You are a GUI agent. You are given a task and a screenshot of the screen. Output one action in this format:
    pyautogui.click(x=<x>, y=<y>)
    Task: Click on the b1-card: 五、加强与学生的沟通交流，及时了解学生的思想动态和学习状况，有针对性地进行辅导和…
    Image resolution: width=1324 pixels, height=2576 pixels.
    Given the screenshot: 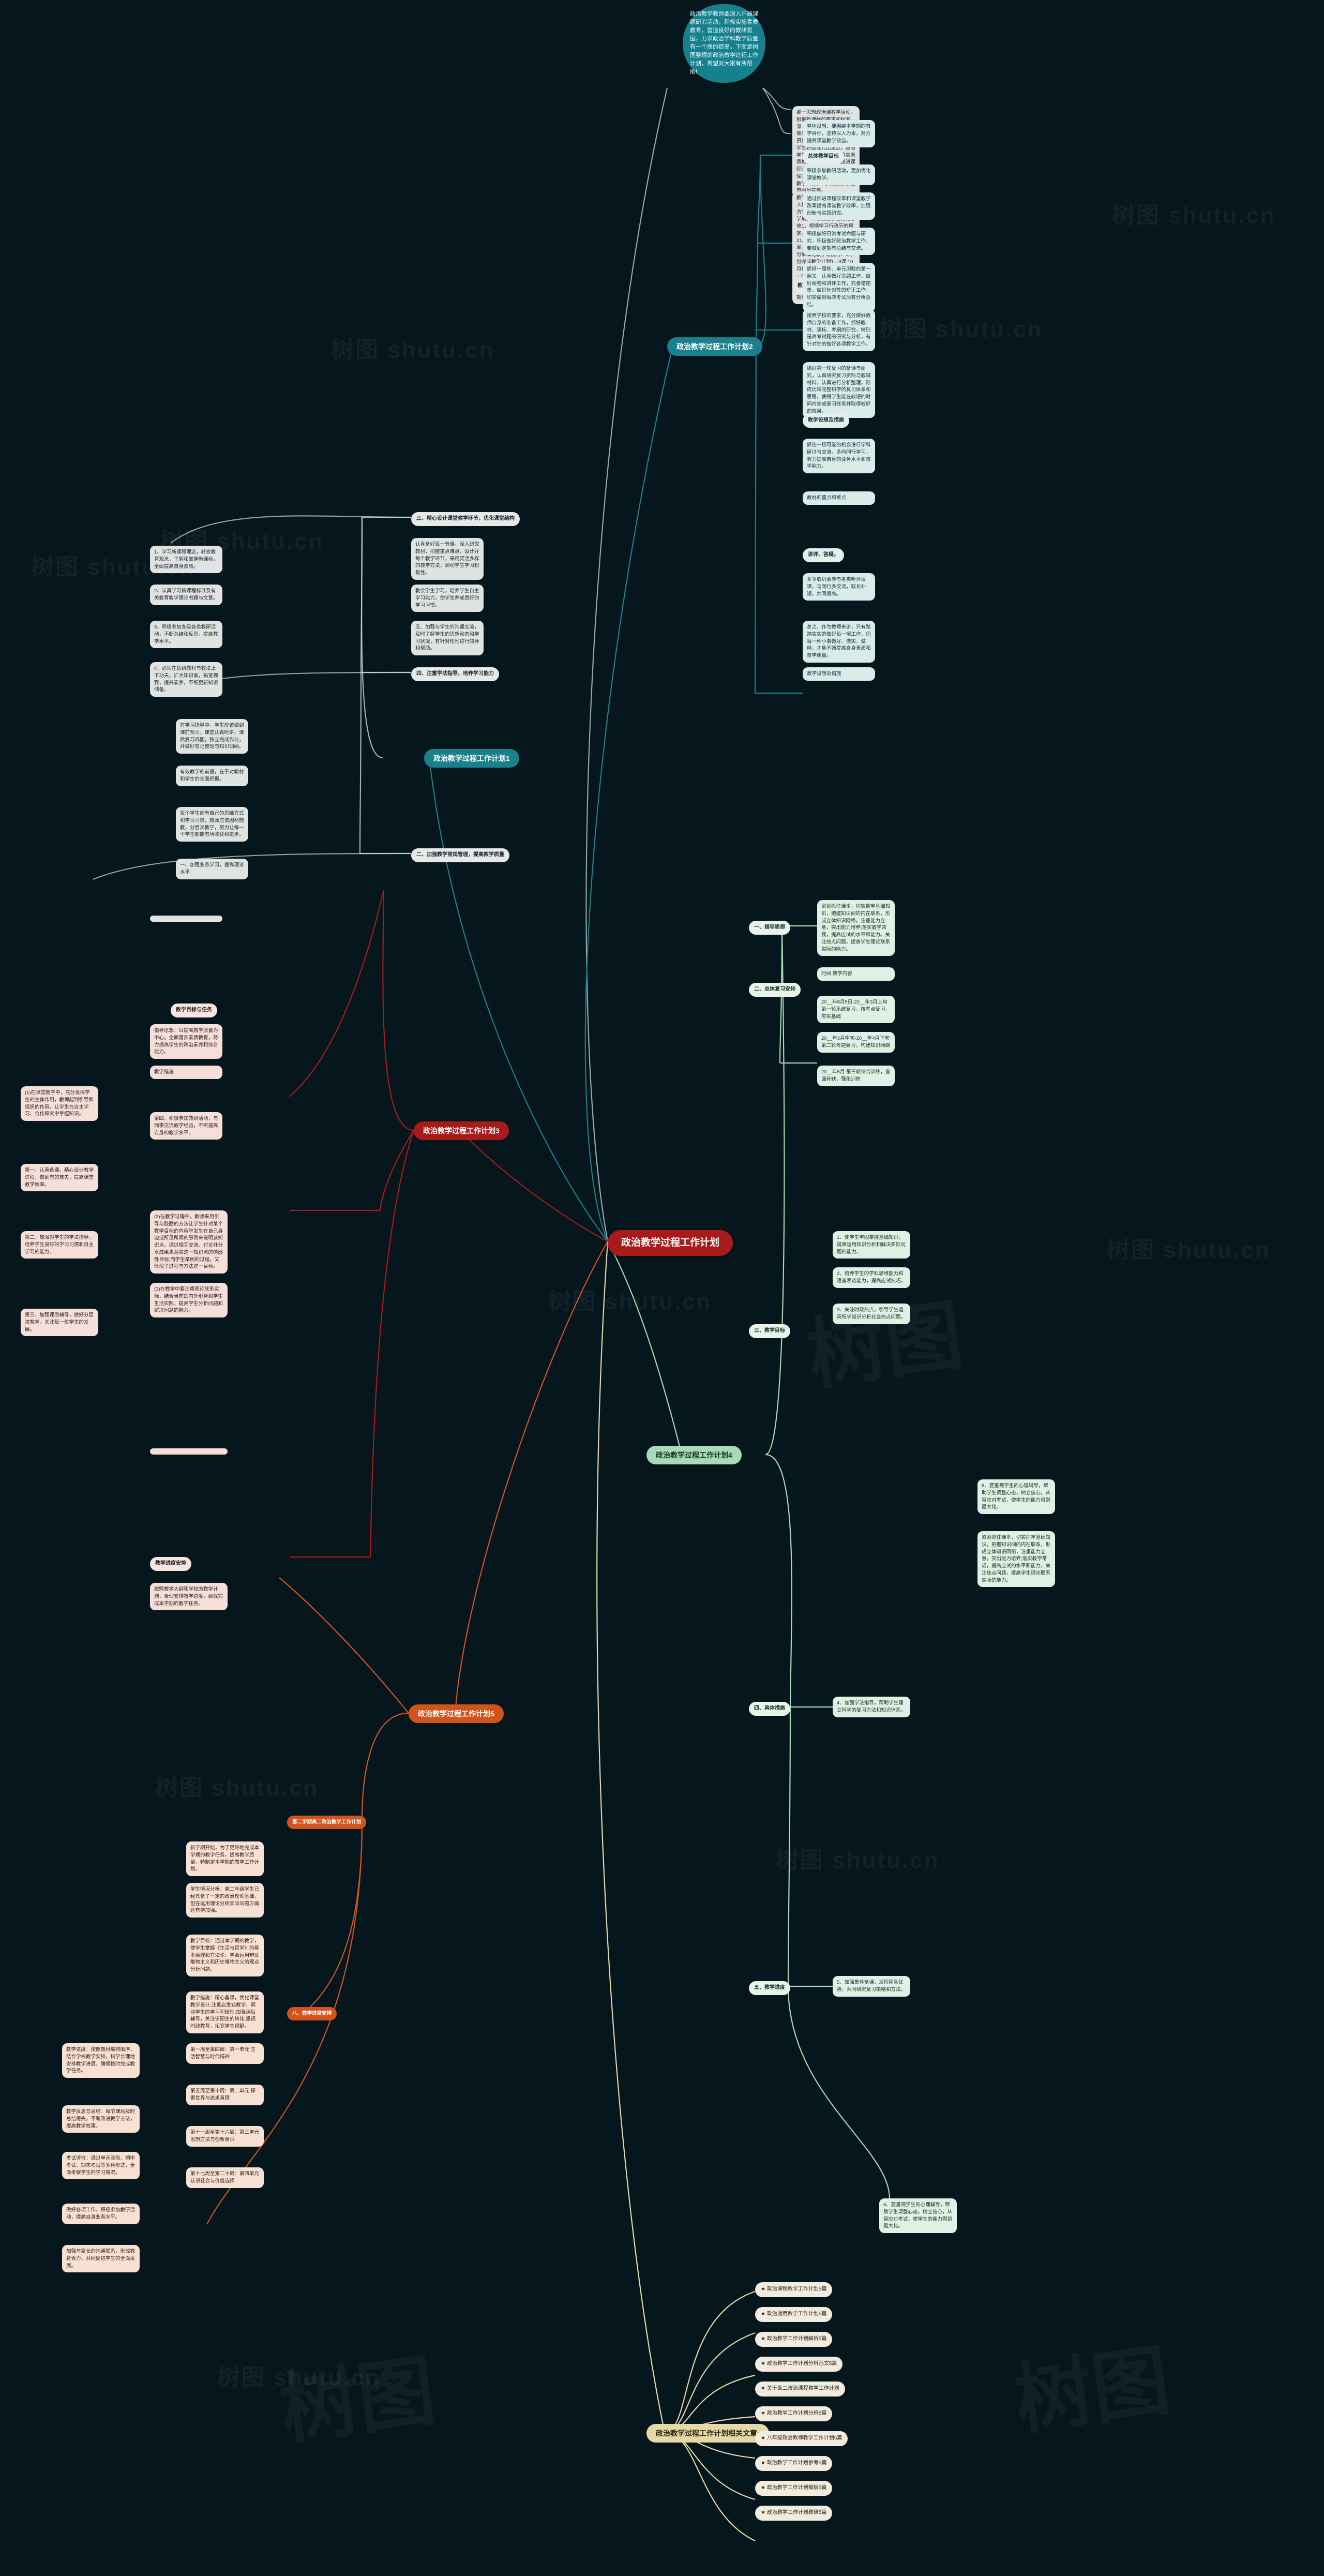 What is the action you would take?
    pyautogui.click(x=448, y=638)
    